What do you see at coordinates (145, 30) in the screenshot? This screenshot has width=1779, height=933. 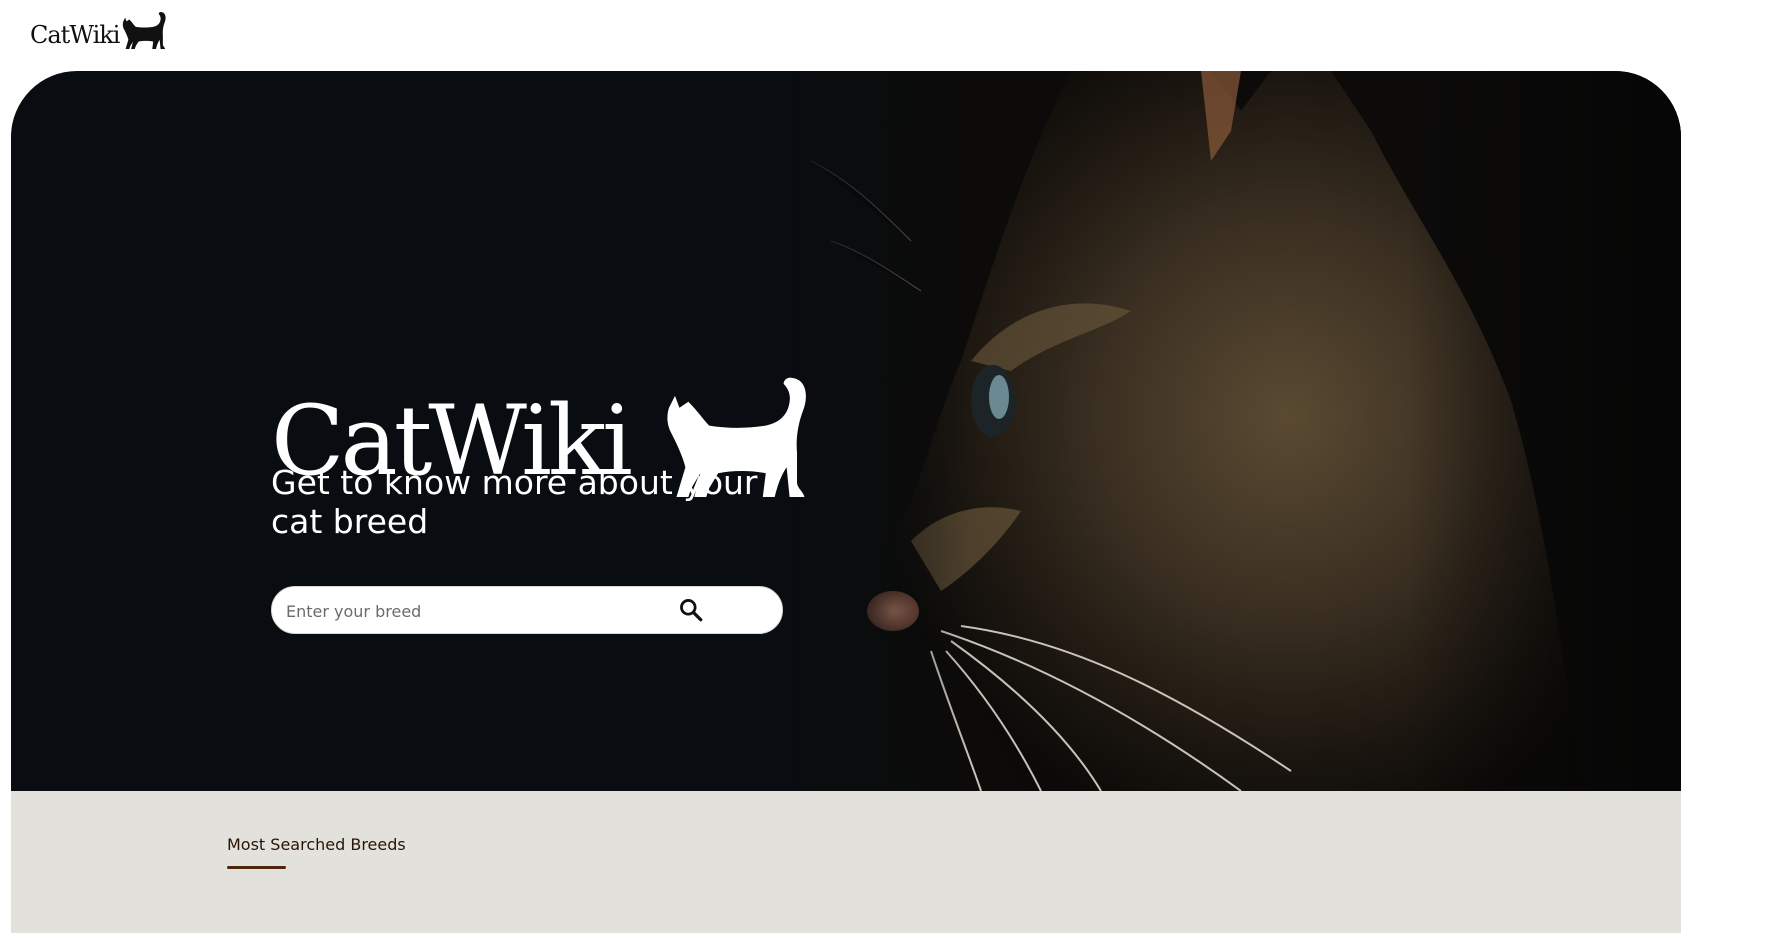 I see `cat-silhouette-icon` at bounding box center [145, 30].